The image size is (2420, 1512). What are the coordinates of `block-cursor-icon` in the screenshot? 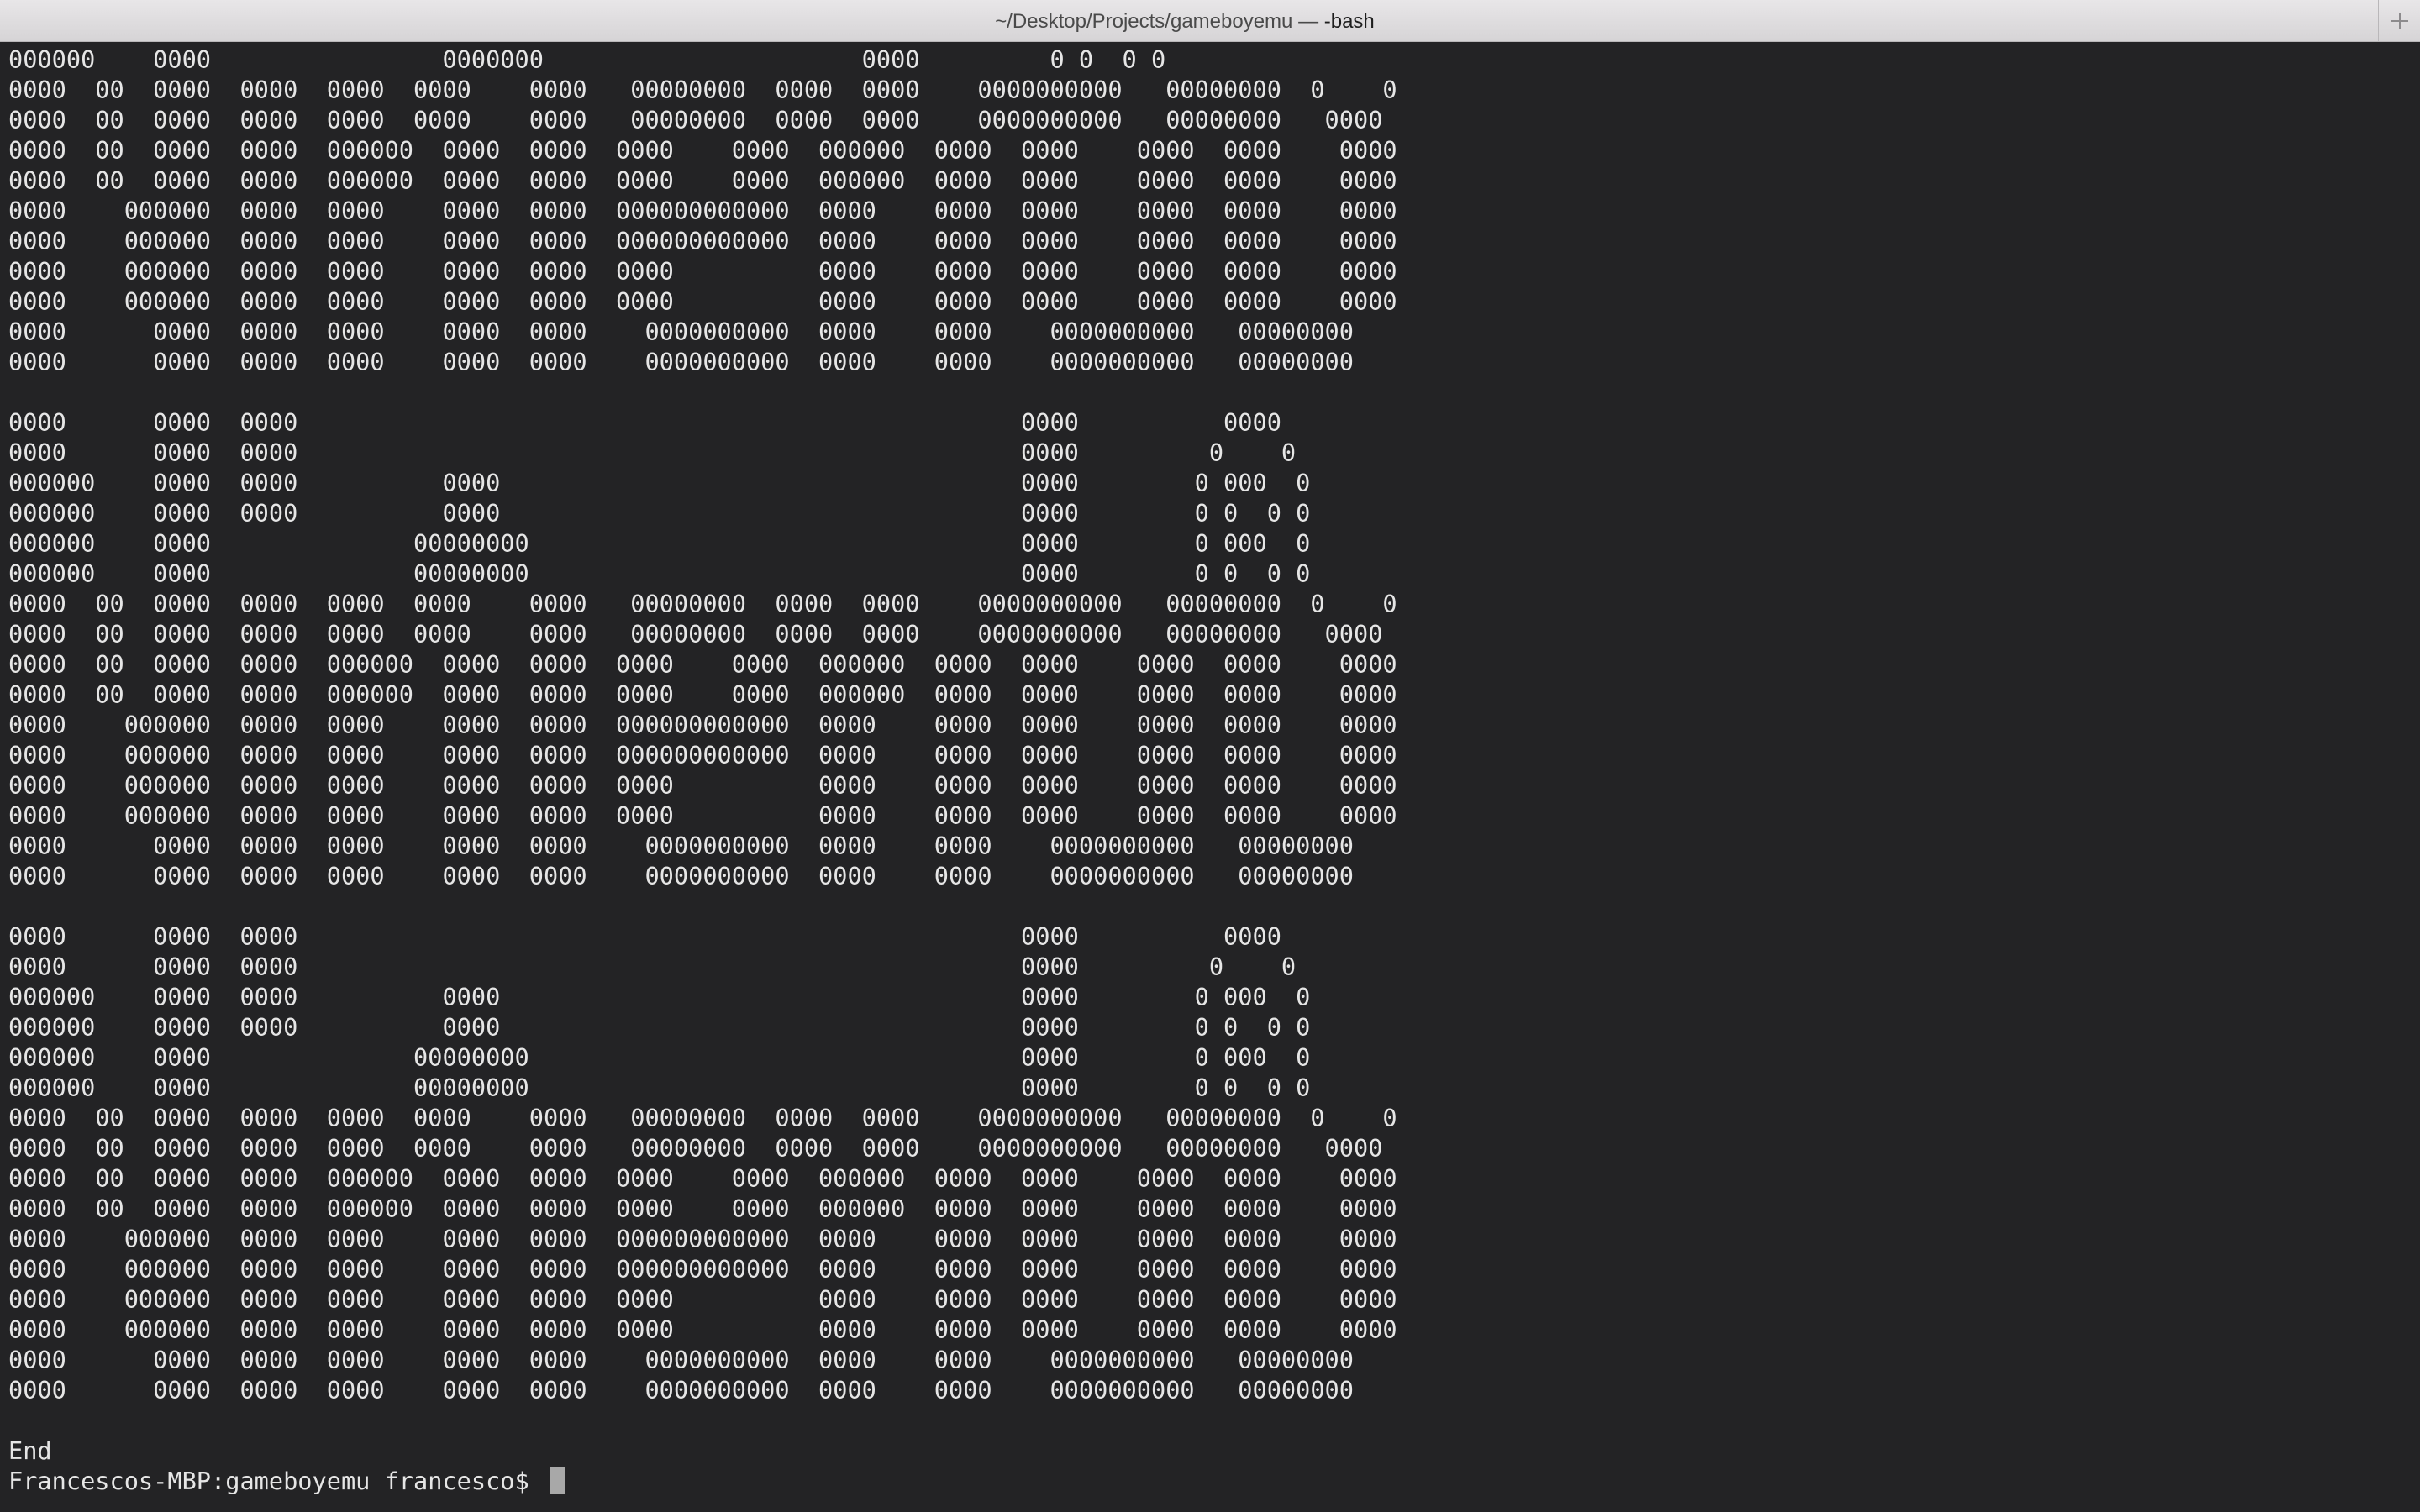 It's located at (557, 1480).